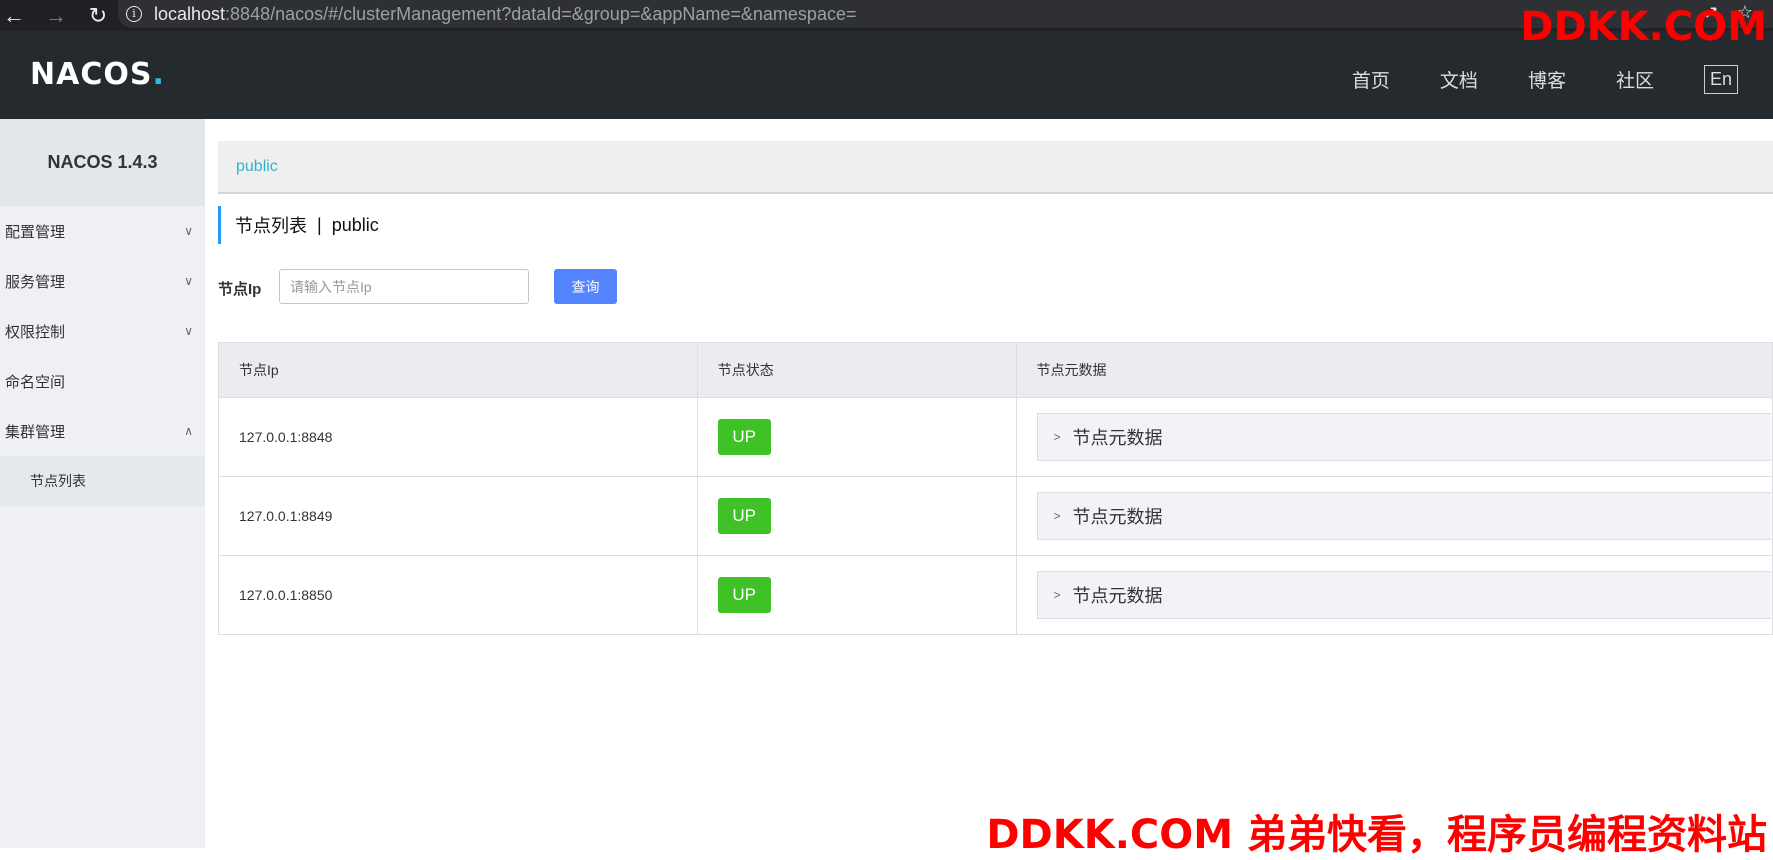 The width and height of the screenshot is (1773, 860). What do you see at coordinates (458, 370) in the screenshot?
I see `column-header-ip: 节点Ip` at bounding box center [458, 370].